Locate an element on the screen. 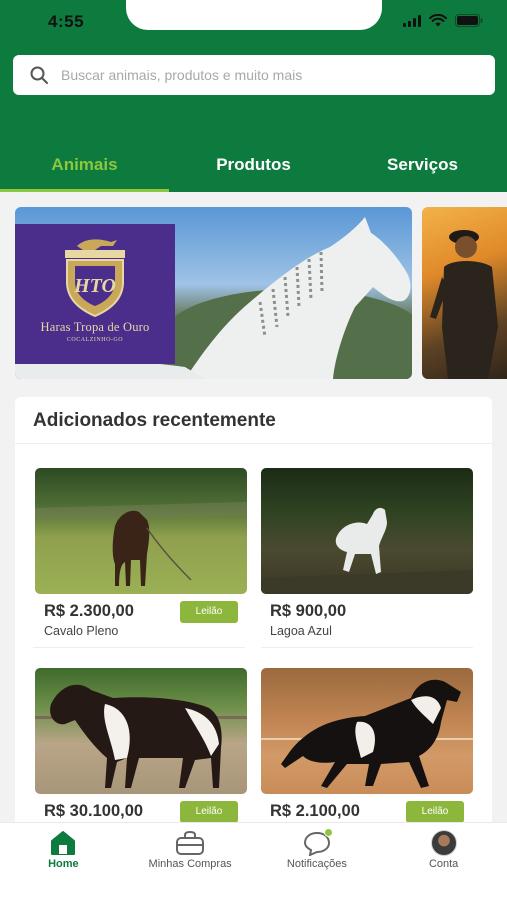  status-bar: 4:55 is located at coordinates (253, 22).